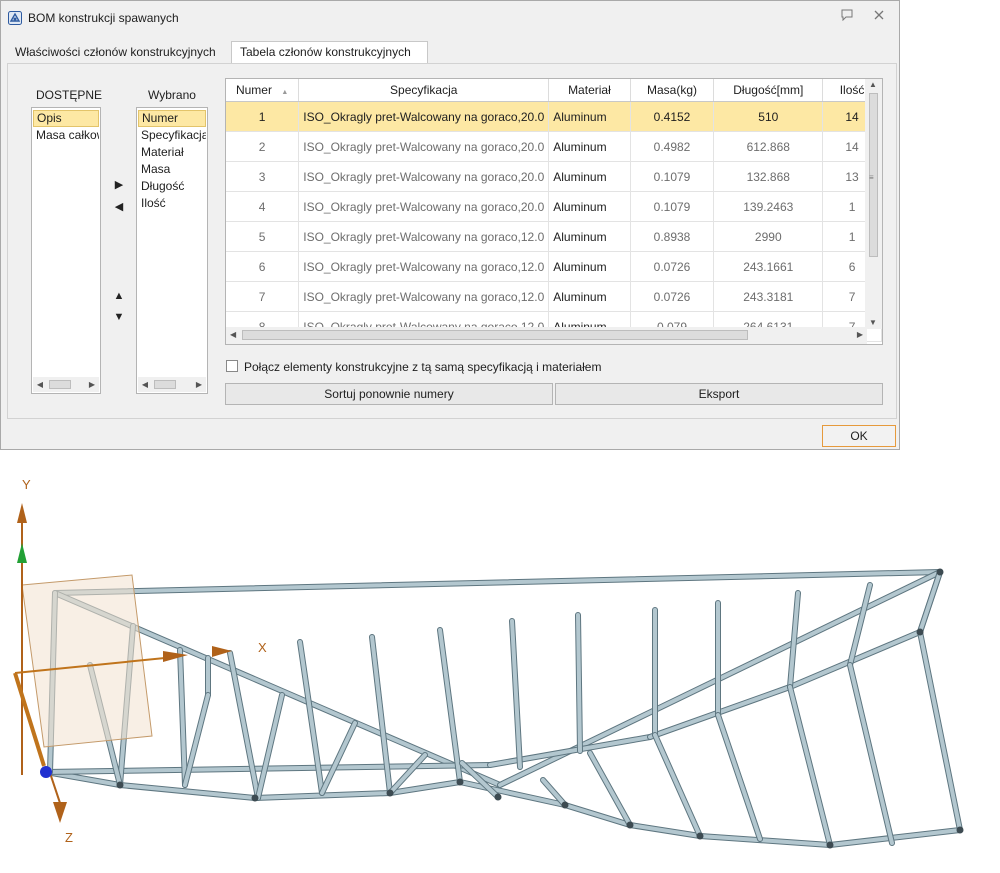 The image size is (1000, 873). What do you see at coordinates (175, 656) in the screenshot?
I see `x-arrow-icon` at bounding box center [175, 656].